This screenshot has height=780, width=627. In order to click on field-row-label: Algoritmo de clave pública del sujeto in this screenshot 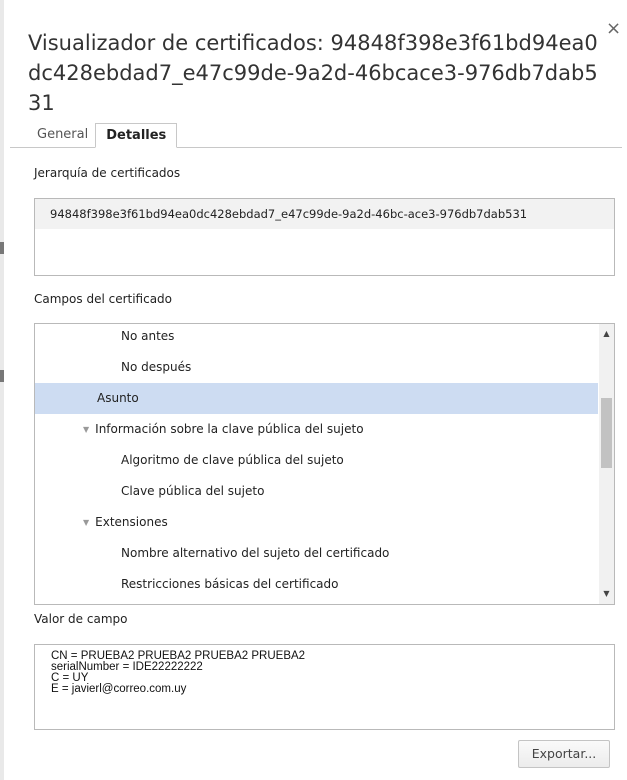, I will do `click(232, 460)`.